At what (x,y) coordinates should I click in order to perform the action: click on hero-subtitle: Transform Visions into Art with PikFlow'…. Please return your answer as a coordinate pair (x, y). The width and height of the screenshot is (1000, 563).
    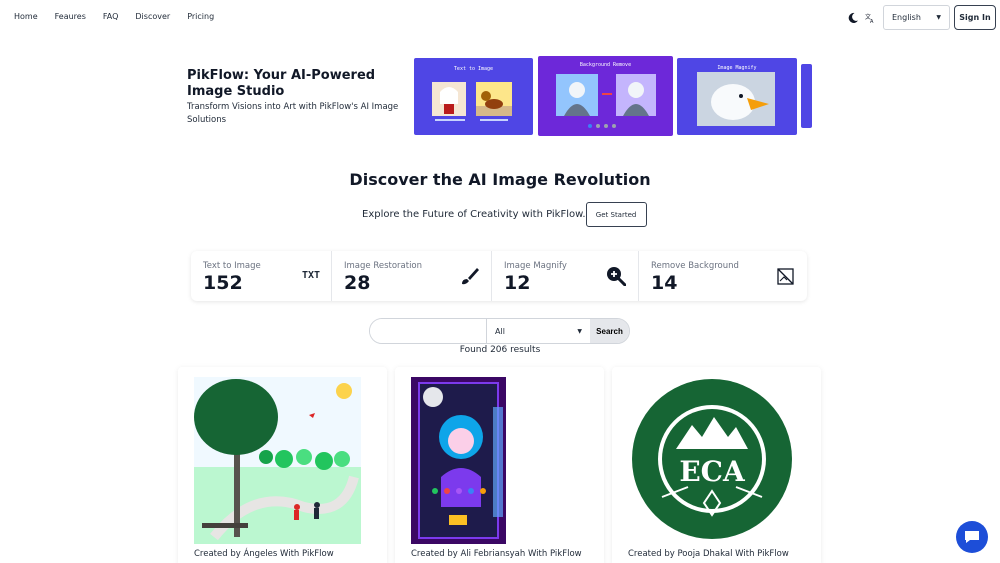
    Looking at the image, I should click on (293, 113).